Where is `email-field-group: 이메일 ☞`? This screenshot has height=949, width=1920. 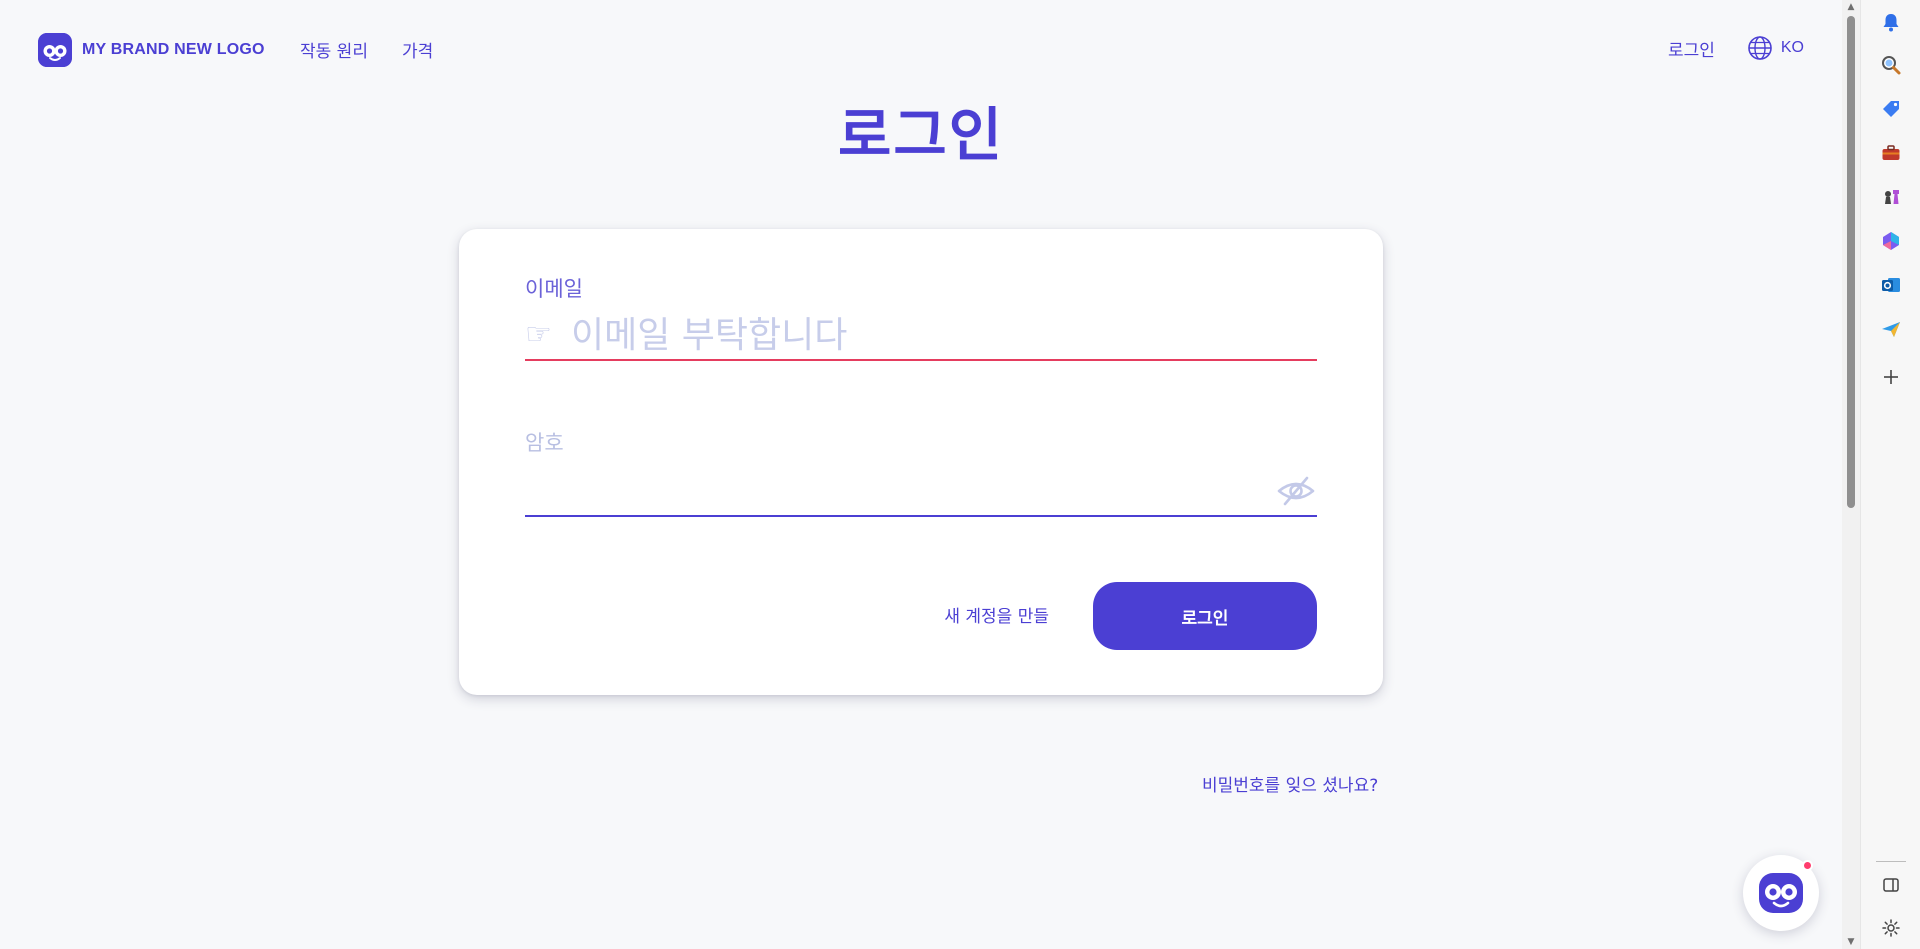
email-field-group: 이메일 ☞ is located at coordinates (921, 333).